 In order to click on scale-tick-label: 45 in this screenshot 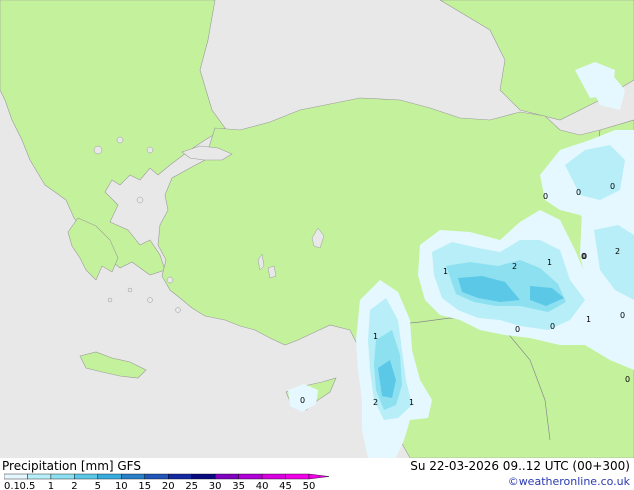, I will do `click(285, 485)`.